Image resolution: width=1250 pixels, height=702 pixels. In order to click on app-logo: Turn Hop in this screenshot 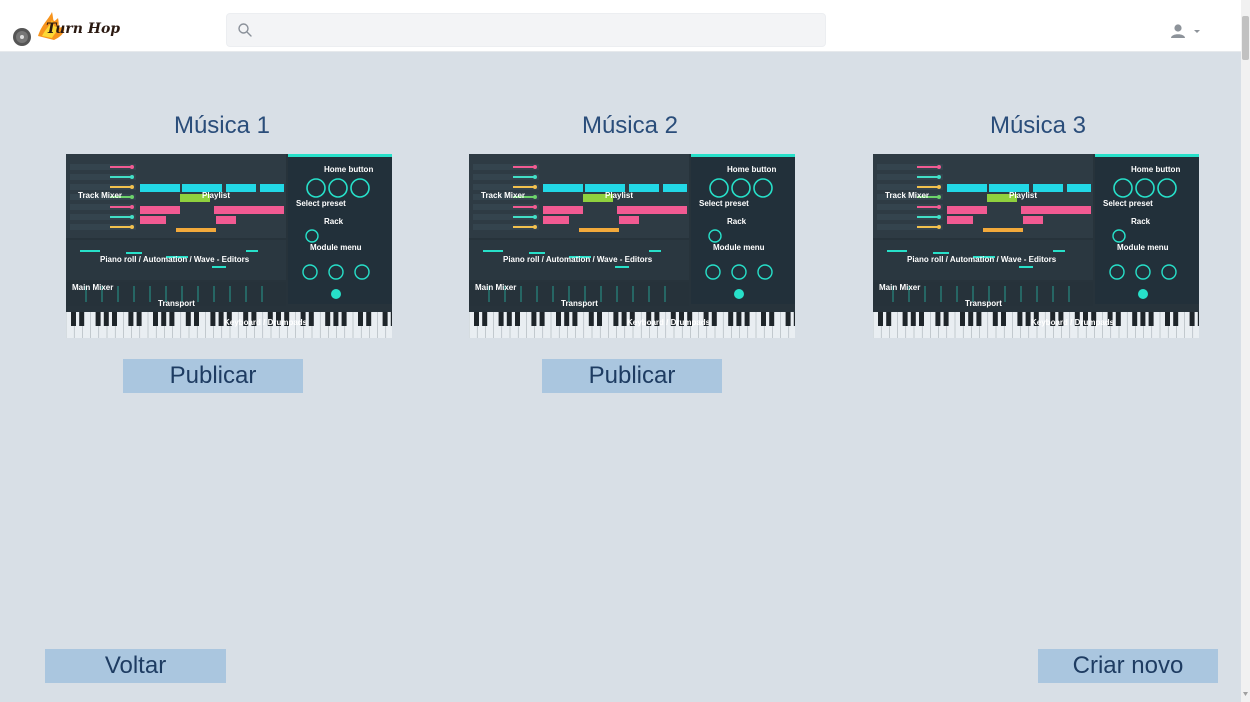, I will do `click(66, 27)`.